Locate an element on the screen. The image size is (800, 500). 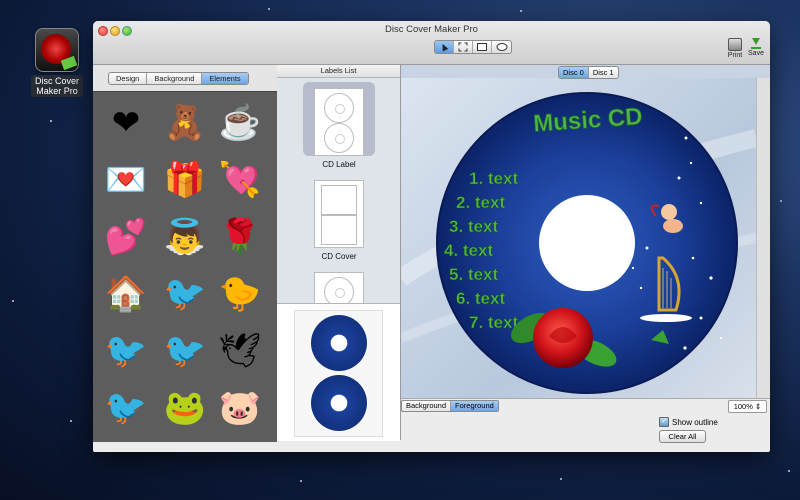
label-thumbnail is located at coordinates (339, 287).